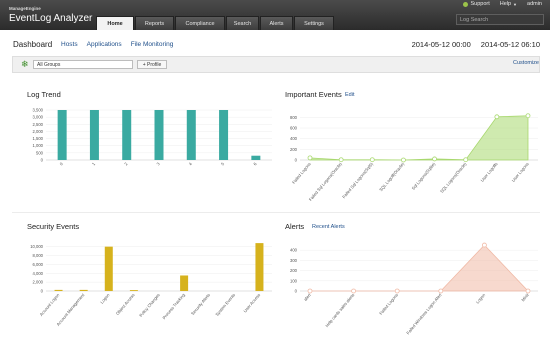  Describe the element at coordinates (294, 260) in the screenshot. I see `y-tick-label: 300` at that location.